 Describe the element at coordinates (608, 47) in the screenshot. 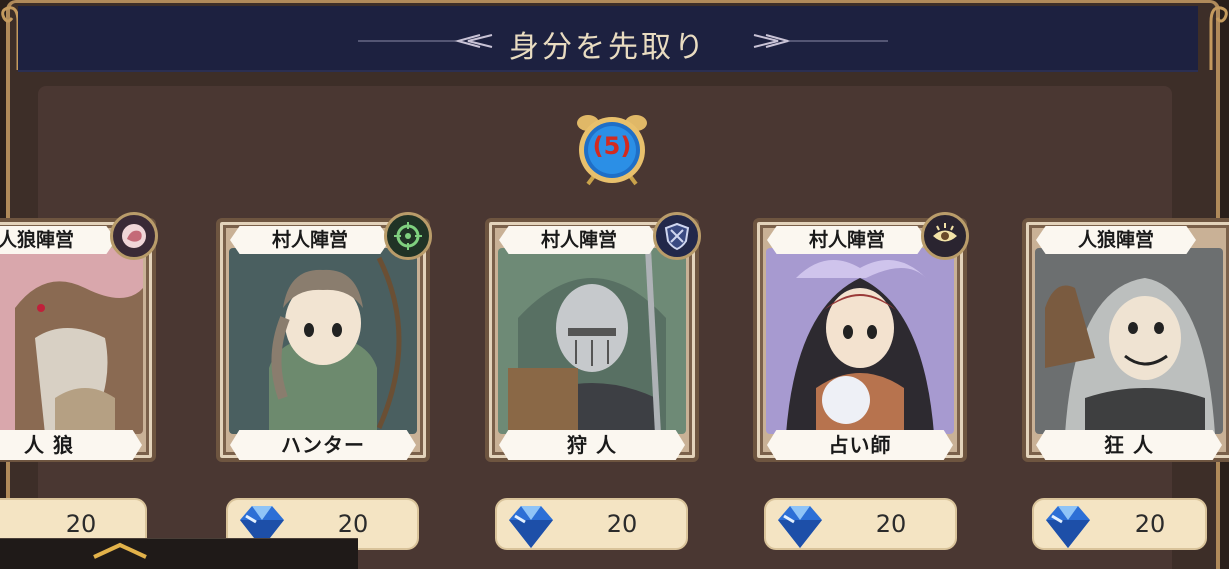

I see `dialog-title: 身分を先取り` at that location.